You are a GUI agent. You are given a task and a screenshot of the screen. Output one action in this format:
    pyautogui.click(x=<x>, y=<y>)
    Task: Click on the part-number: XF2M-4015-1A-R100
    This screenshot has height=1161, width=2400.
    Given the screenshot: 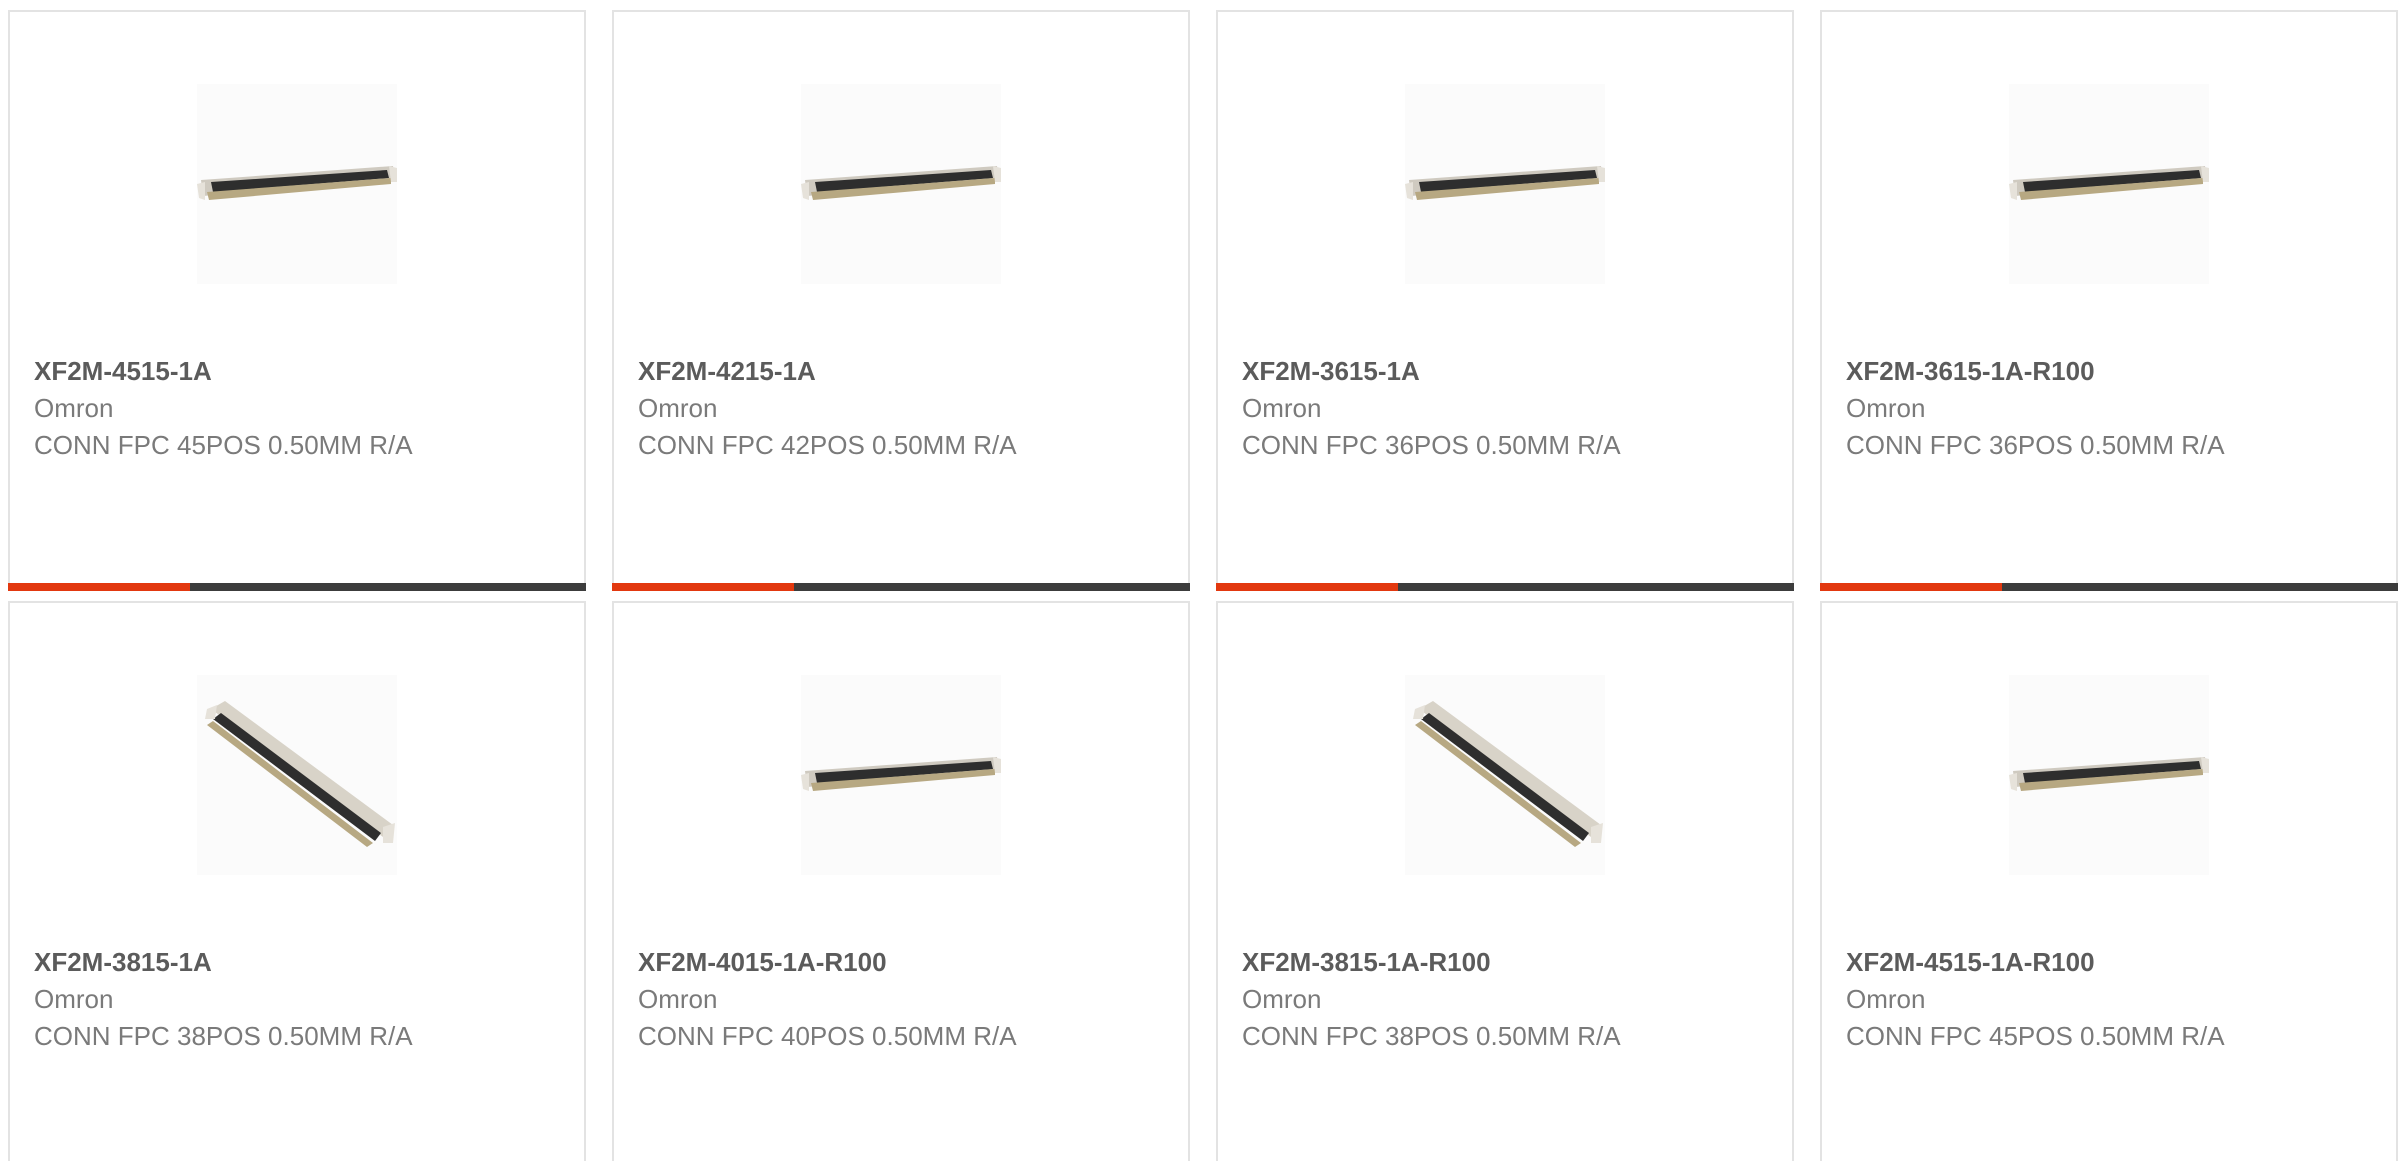 What is the action you would take?
    pyautogui.click(x=762, y=962)
    